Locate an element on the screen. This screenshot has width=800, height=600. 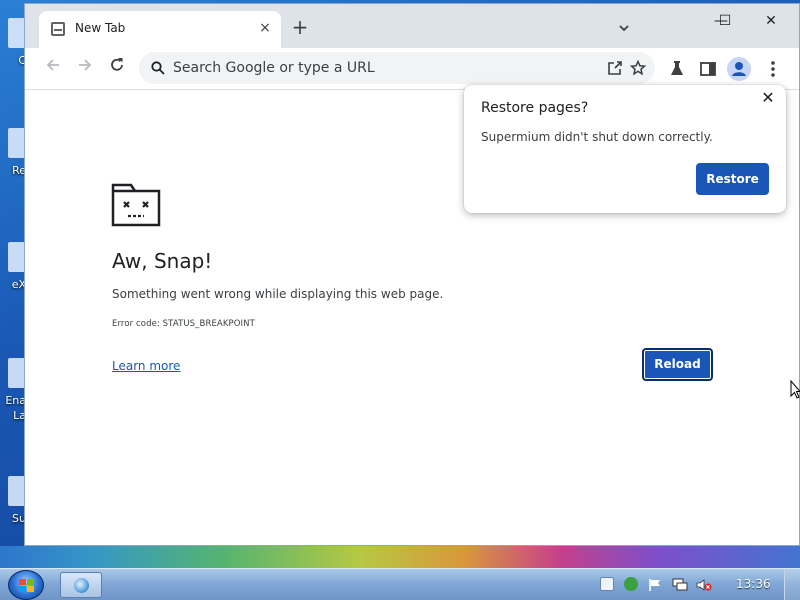
bubble-title: Restore pages? is located at coordinates (535, 108).